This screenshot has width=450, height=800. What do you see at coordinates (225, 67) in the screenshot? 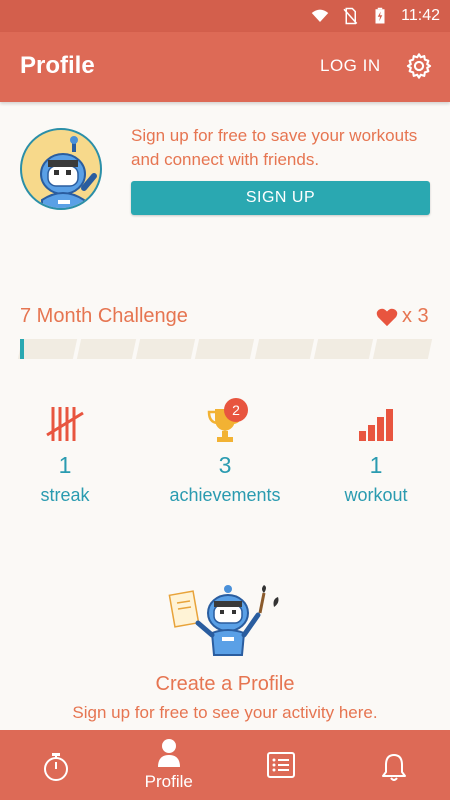
I see `app-bar: Profile LOG IN` at bounding box center [225, 67].